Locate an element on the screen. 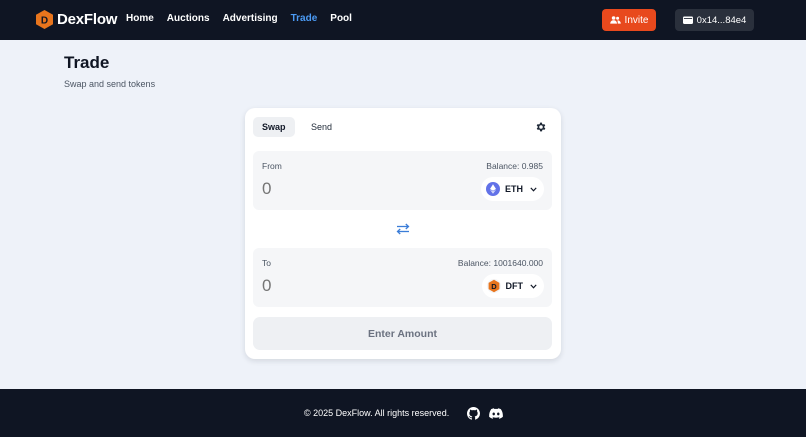 This screenshot has height=437, width=806. eth-token-icon is located at coordinates (493, 189).